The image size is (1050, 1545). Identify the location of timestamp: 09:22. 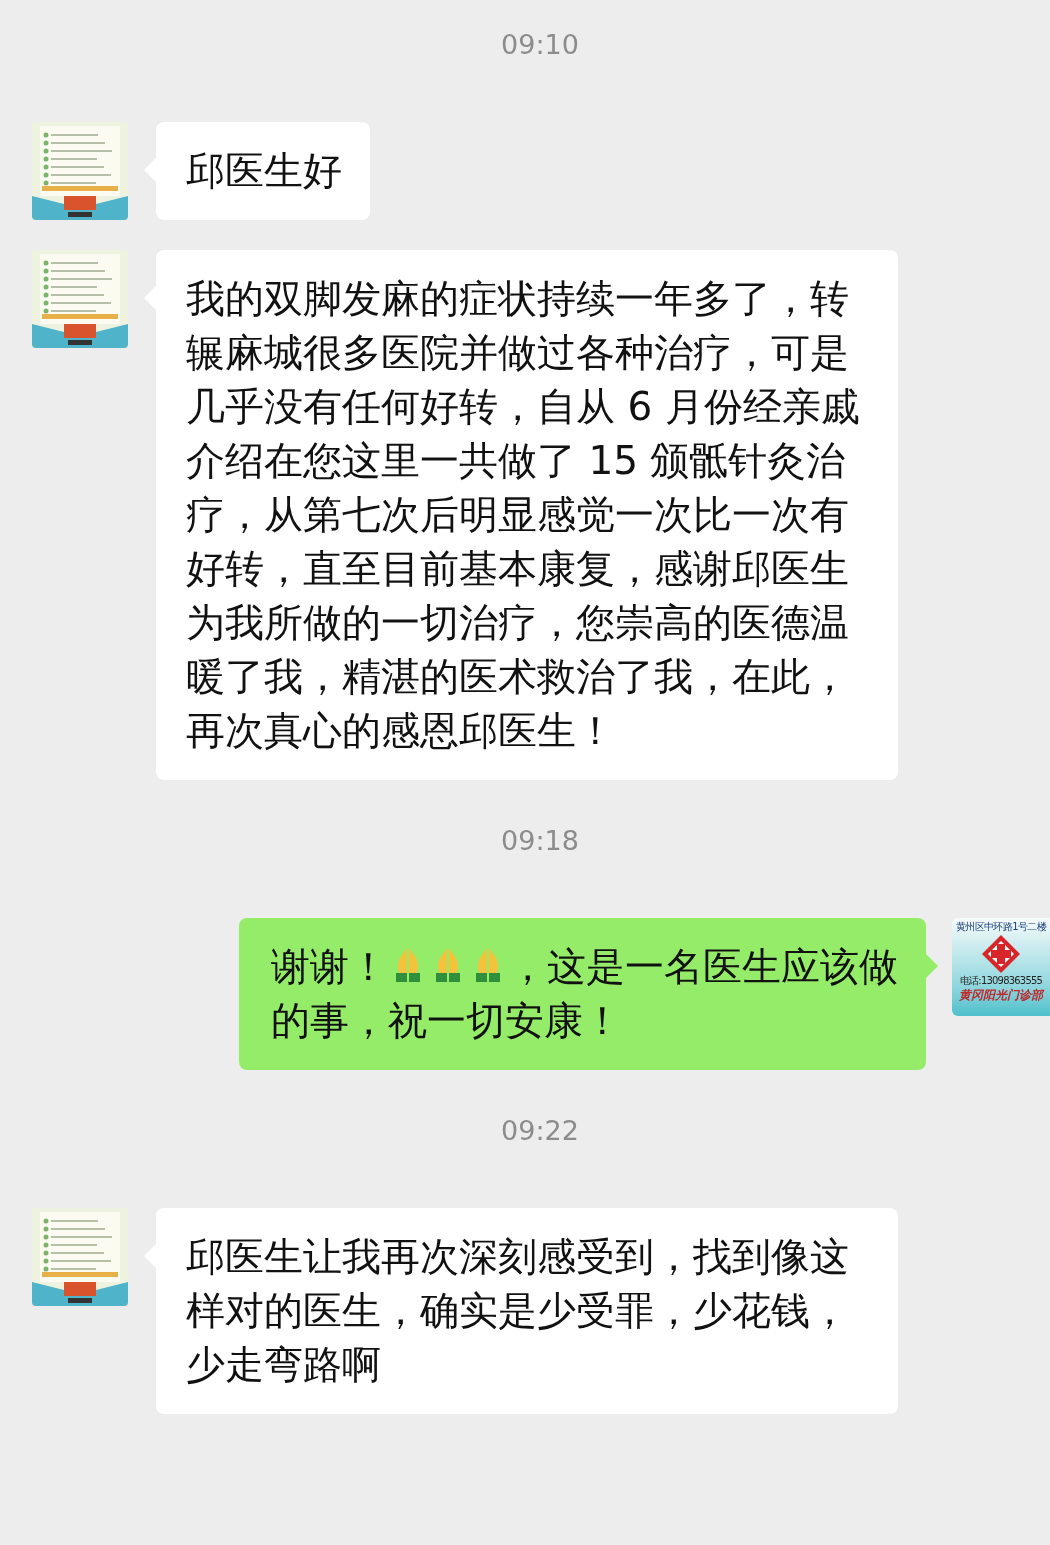
(540, 1131).